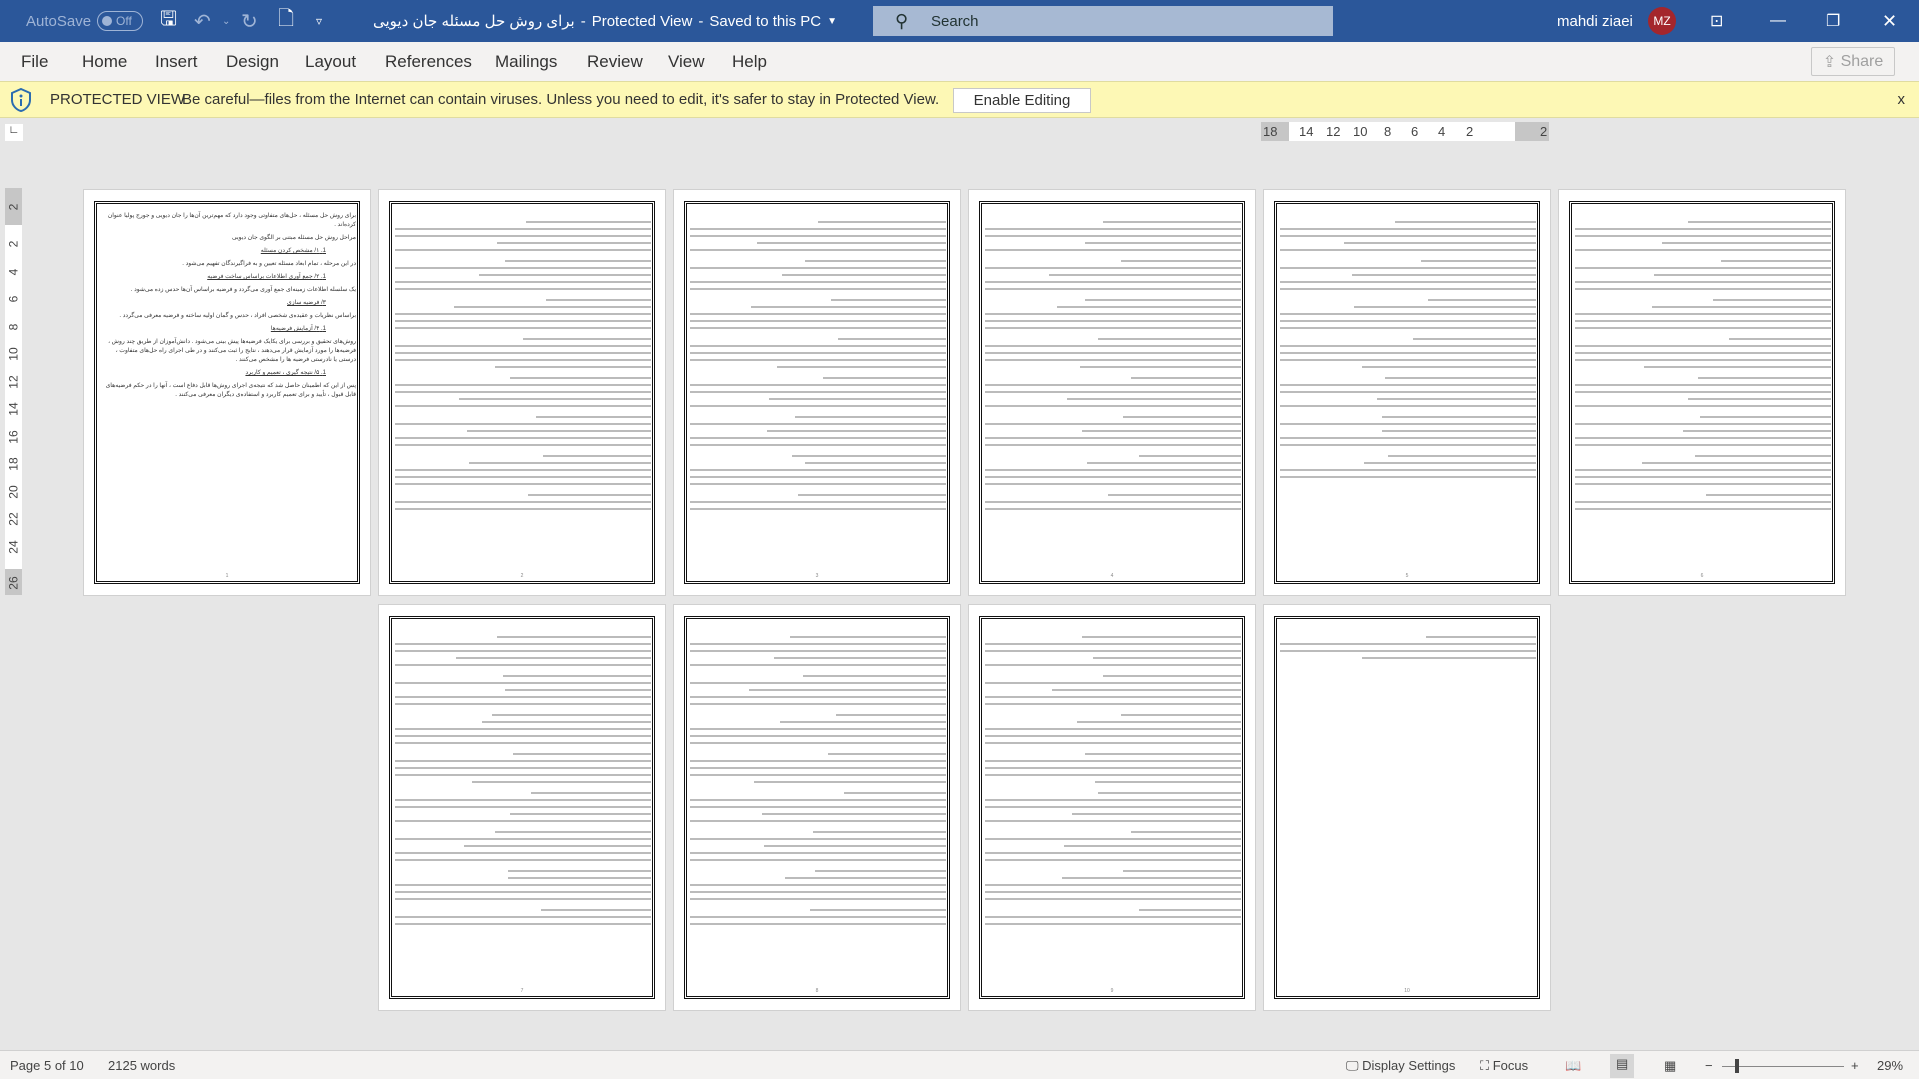 The width and height of the screenshot is (1919, 1079). Describe the element at coordinates (749, 62) in the screenshot. I see `tab-help: Help` at that location.